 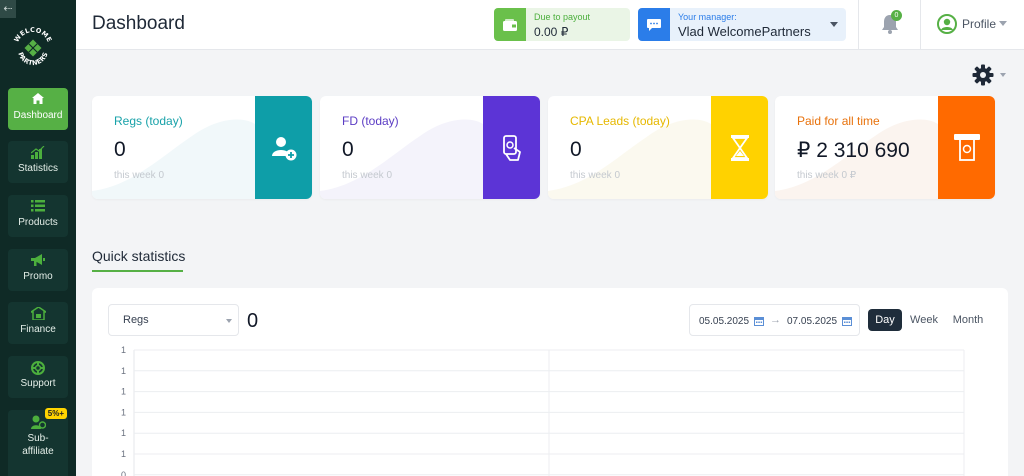 What do you see at coordinates (136, 320) in the screenshot?
I see `metric-select-value: Regs` at bounding box center [136, 320].